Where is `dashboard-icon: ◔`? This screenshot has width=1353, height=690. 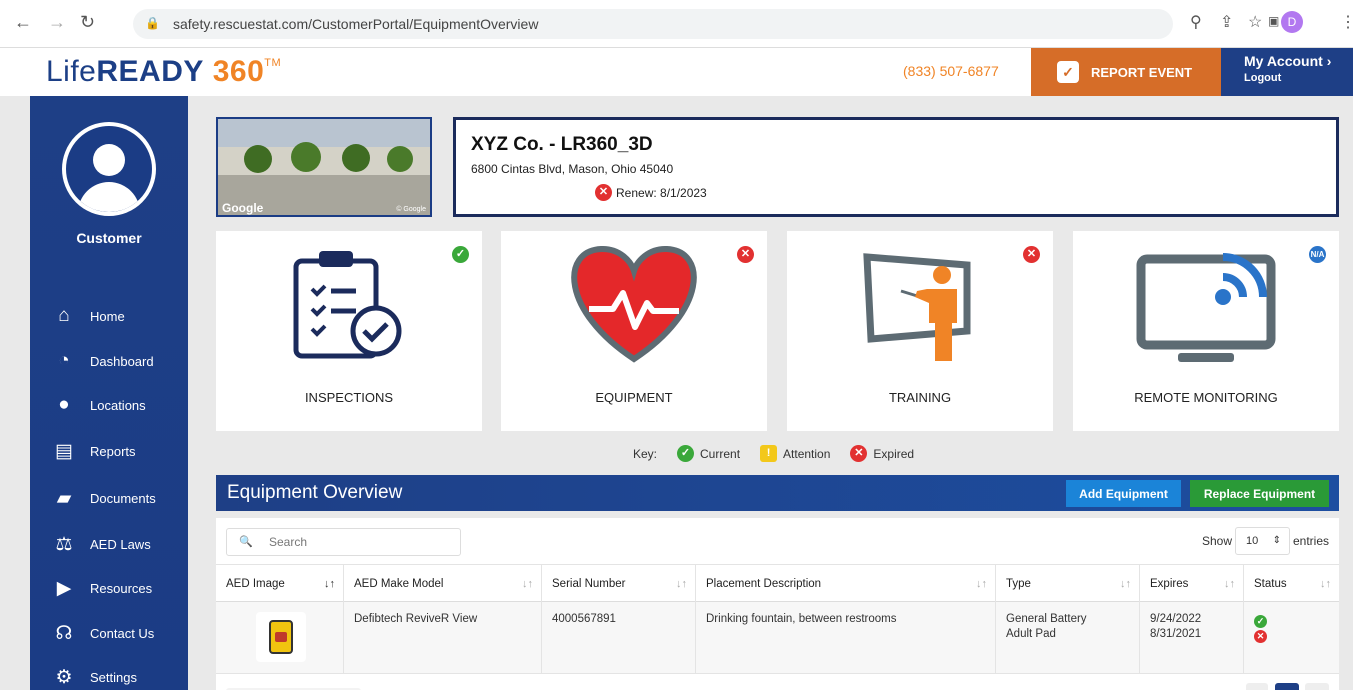
dashboard-icon: ◔ is located at coordinates (64, 360).